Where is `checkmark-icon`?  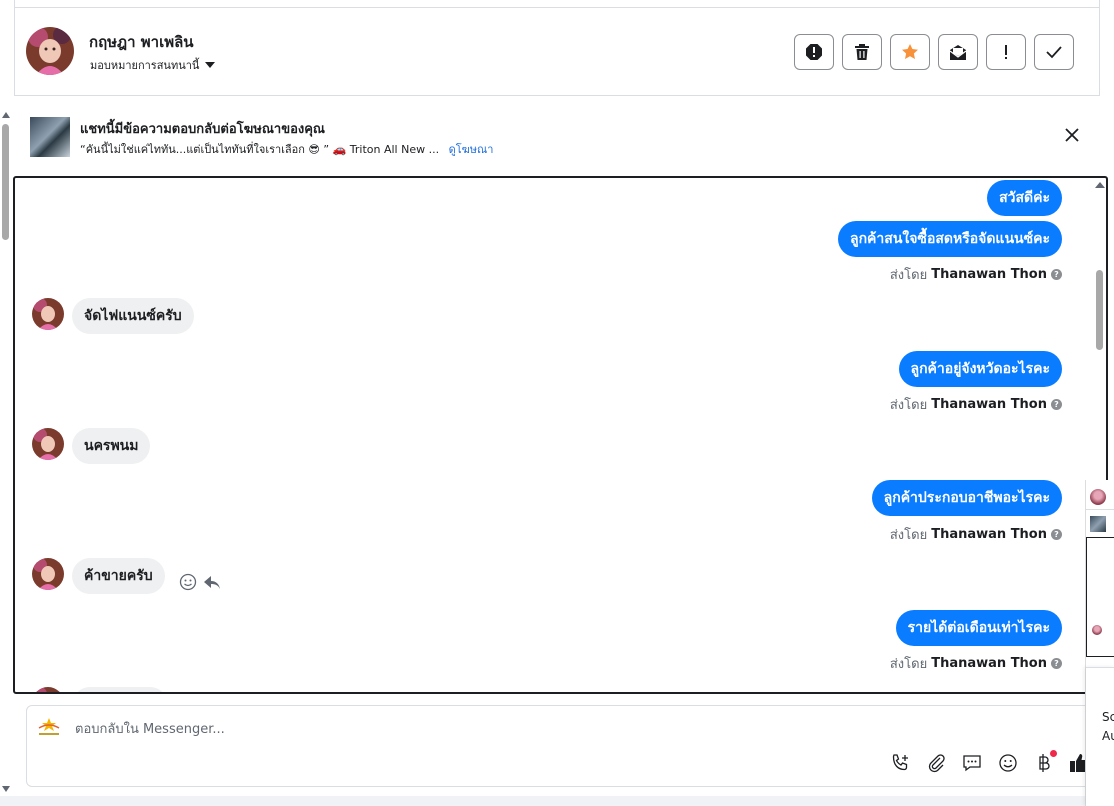
checkmark-icon is located at coordinates (1054, 52).